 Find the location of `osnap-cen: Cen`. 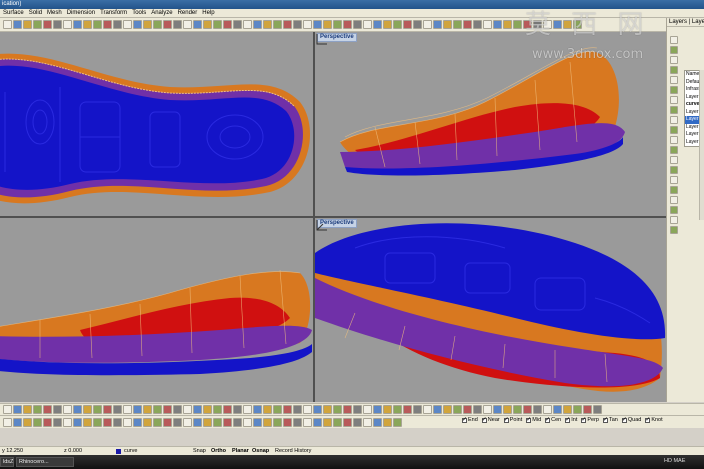

osnap-cen: Cen is located at coordinates (553, 419).